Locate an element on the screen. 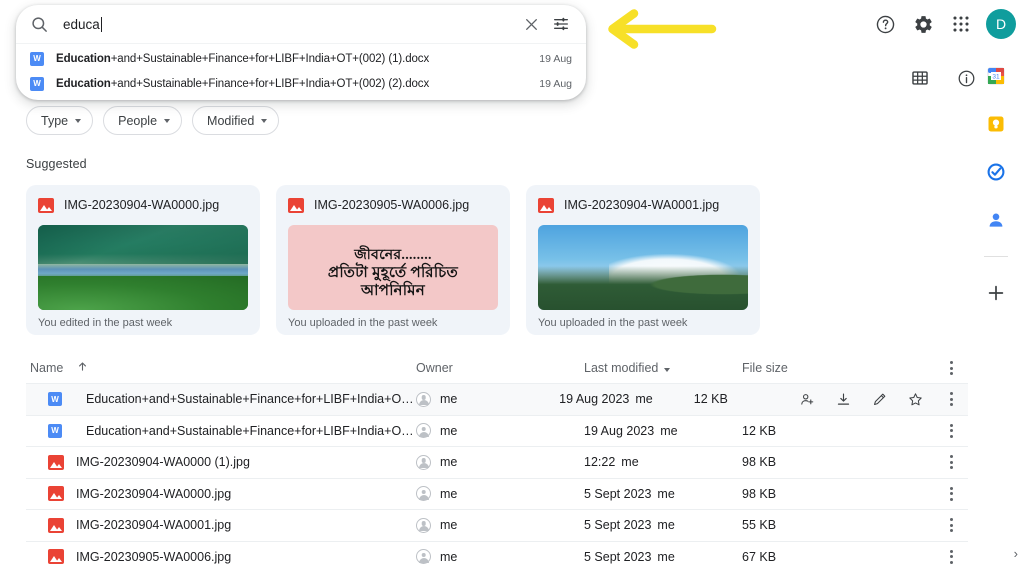 The height and width of the screenshot is (569, 1024). row-name-cell: IMG-20230904-WA0000 (1).jpg is located at coordinates (221, 462).